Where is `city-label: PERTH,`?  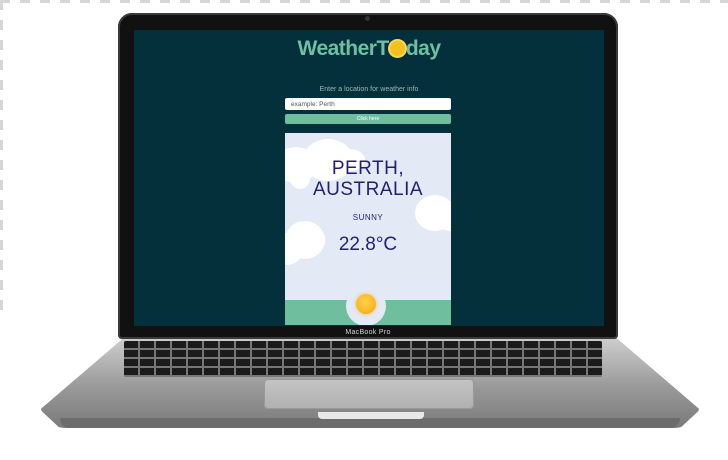 city-label: PERTH, is located at coordinates (368, 168).